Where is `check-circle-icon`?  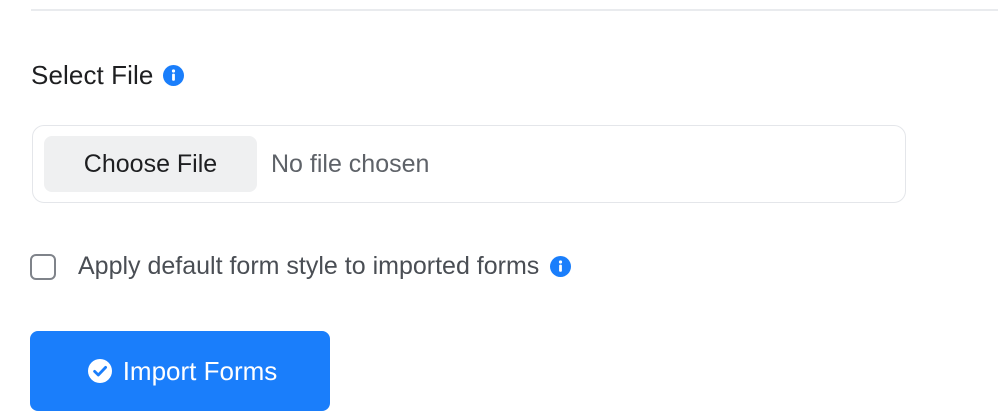 check-circle-icon is located at coordinates (100, 371).